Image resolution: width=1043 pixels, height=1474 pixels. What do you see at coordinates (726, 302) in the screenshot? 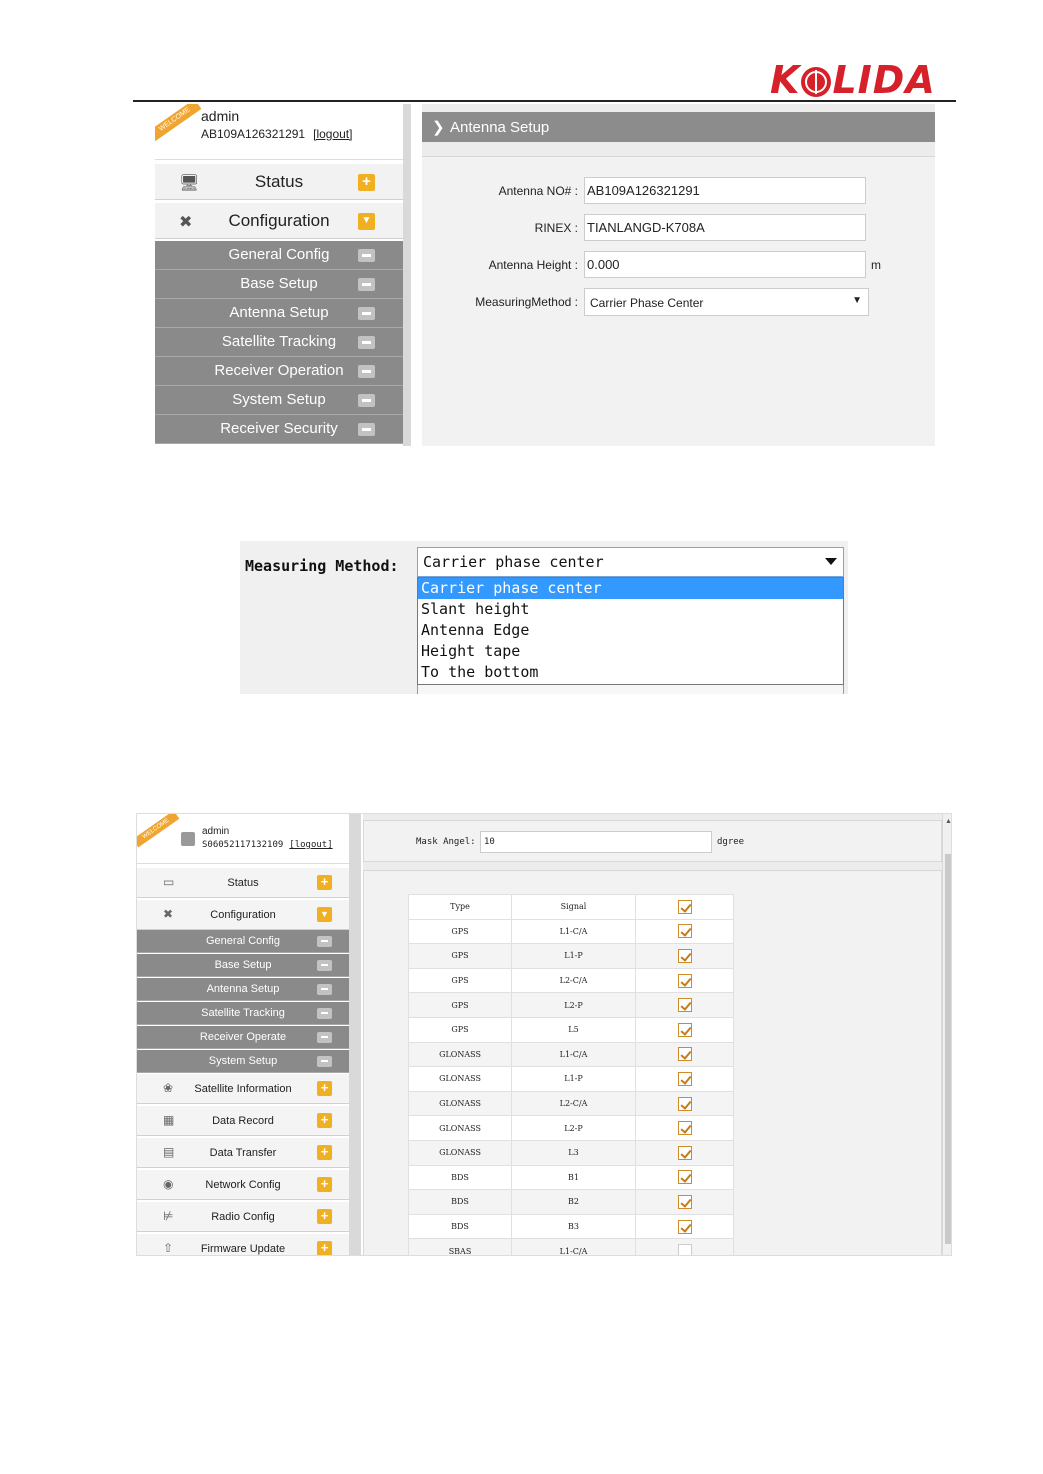
I see `measuring-method-select: Carrier Phase Center ▼` at bounding box center [726, 302].